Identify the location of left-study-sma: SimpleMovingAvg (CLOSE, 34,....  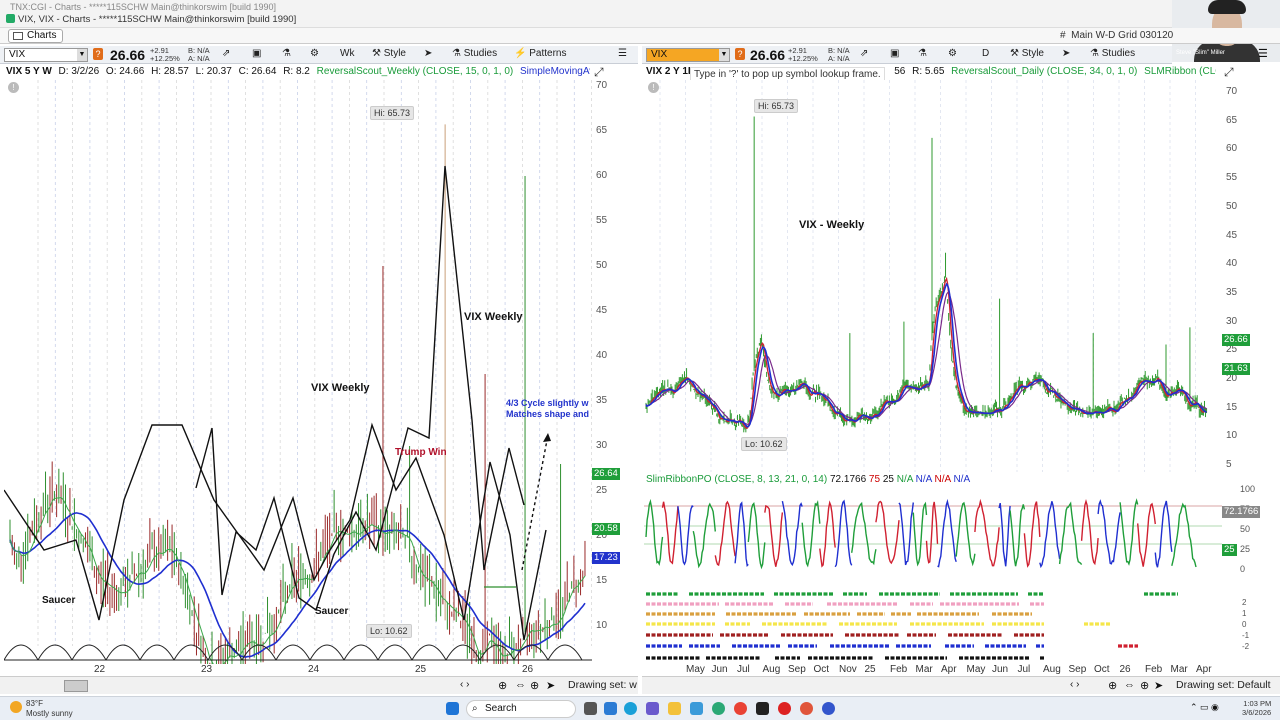
(555, 71).